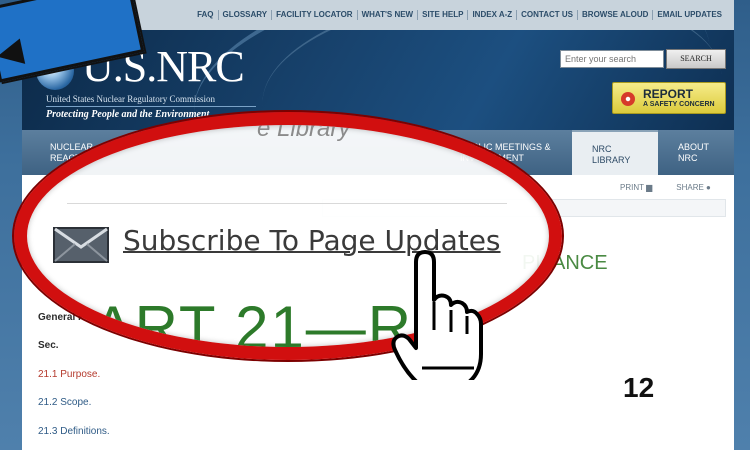 The height and width of the screenshot is (450, 750). What do you see at coordinates (696, 152) in the screenshot?
I see `nav-item-about-nrc: ABOUT NRC` at bounding box center [696, 152].